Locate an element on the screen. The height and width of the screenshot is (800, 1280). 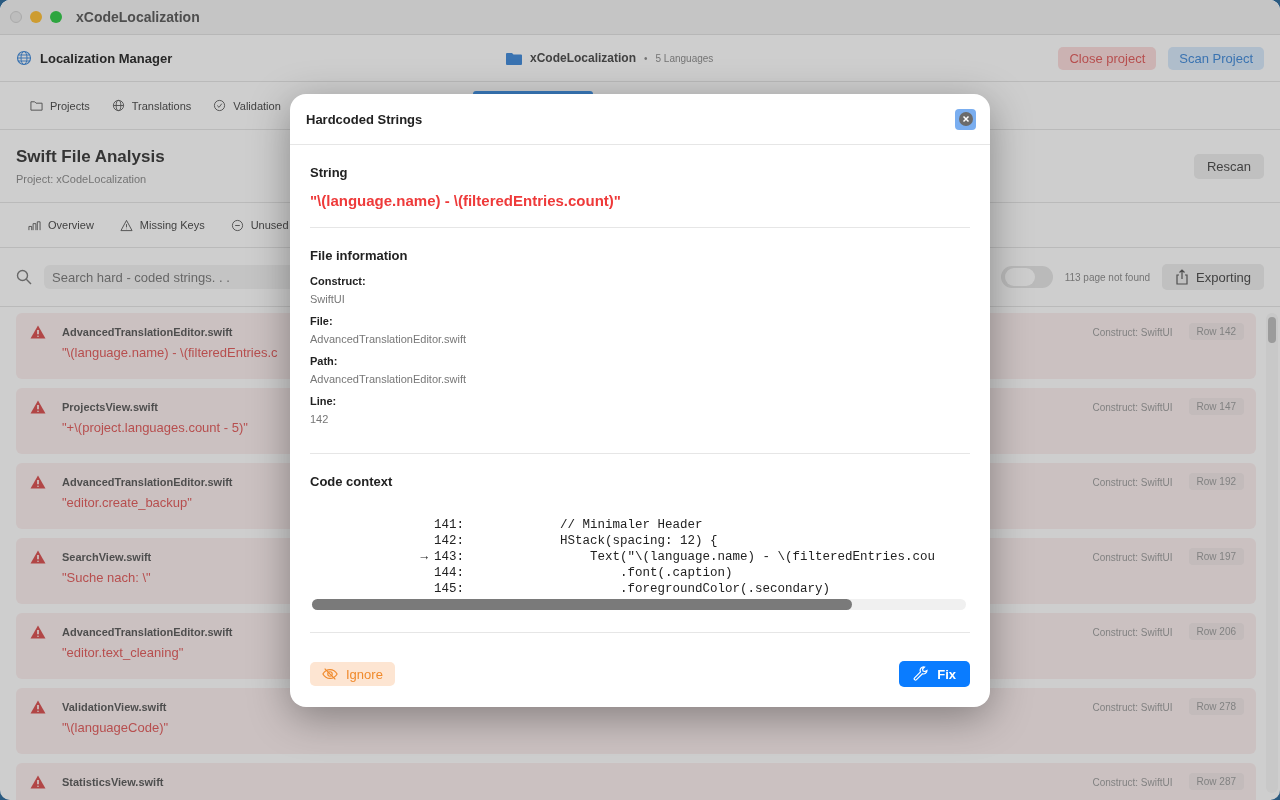
file-name: SearchView.swift is located at coordinates (107, 557).